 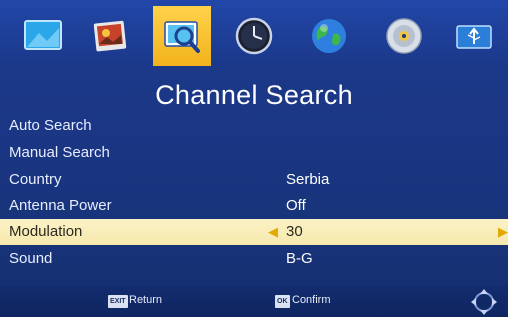 What do you see at coordinates (254, 232) in the screenshot?
I see `menu-item-modulation: Modulation ◀ 30 ▶` at bounding box center [254, 232].